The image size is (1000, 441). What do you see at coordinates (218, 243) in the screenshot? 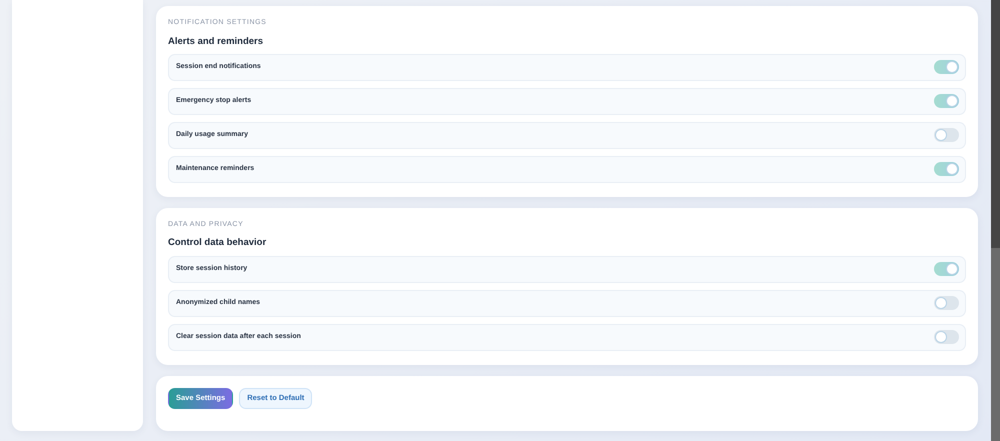
I see `section-title: Control data behavior` at bounding box center [218, 243].